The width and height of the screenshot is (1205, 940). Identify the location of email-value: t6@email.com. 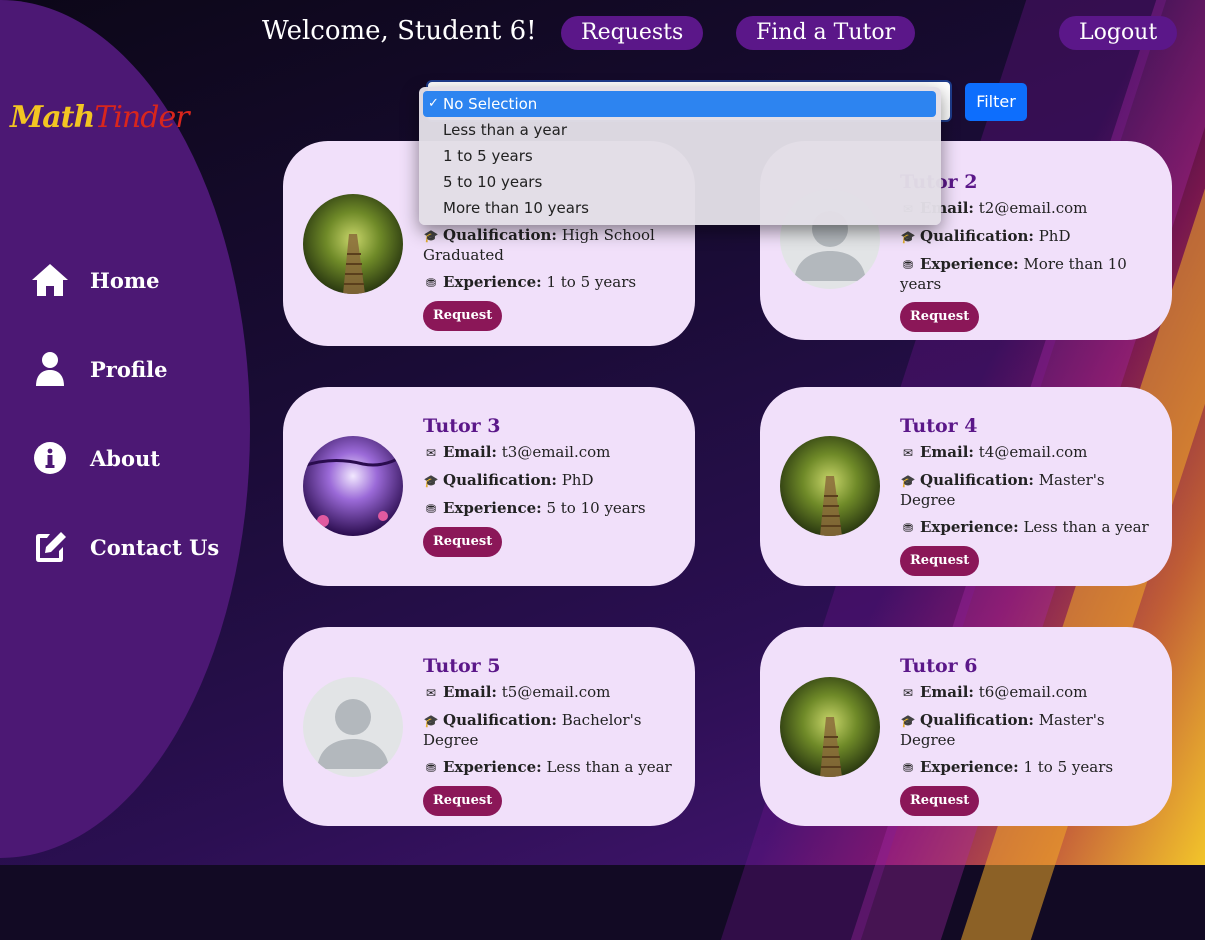
(1033, 692).